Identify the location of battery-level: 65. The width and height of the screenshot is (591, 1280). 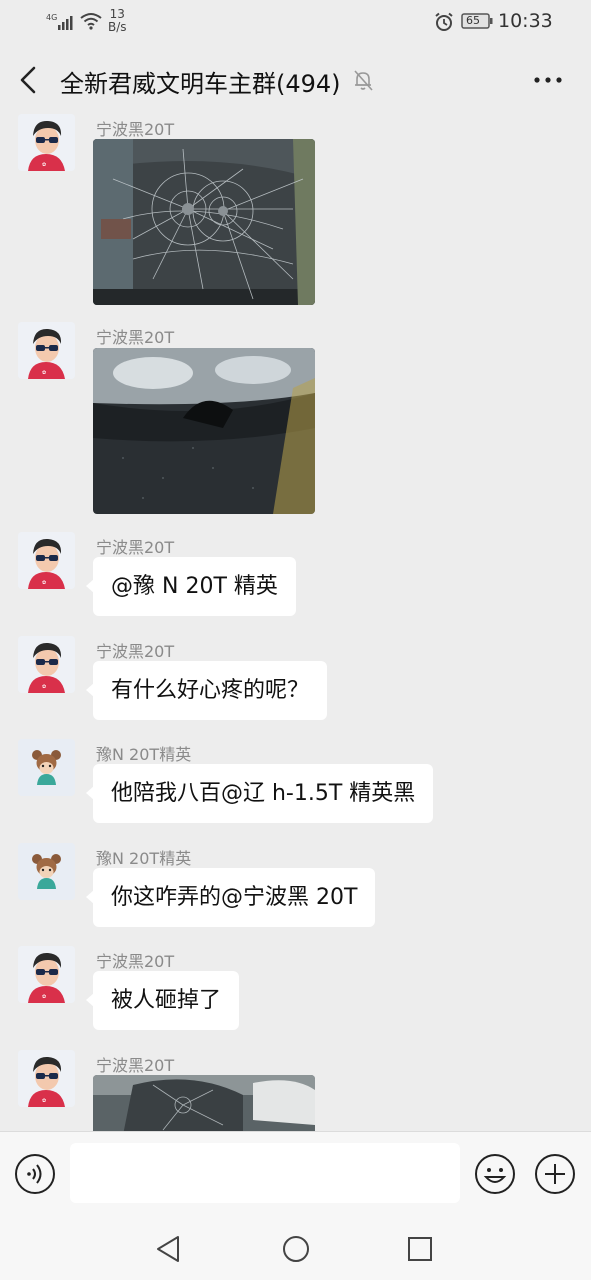
(473, 20).